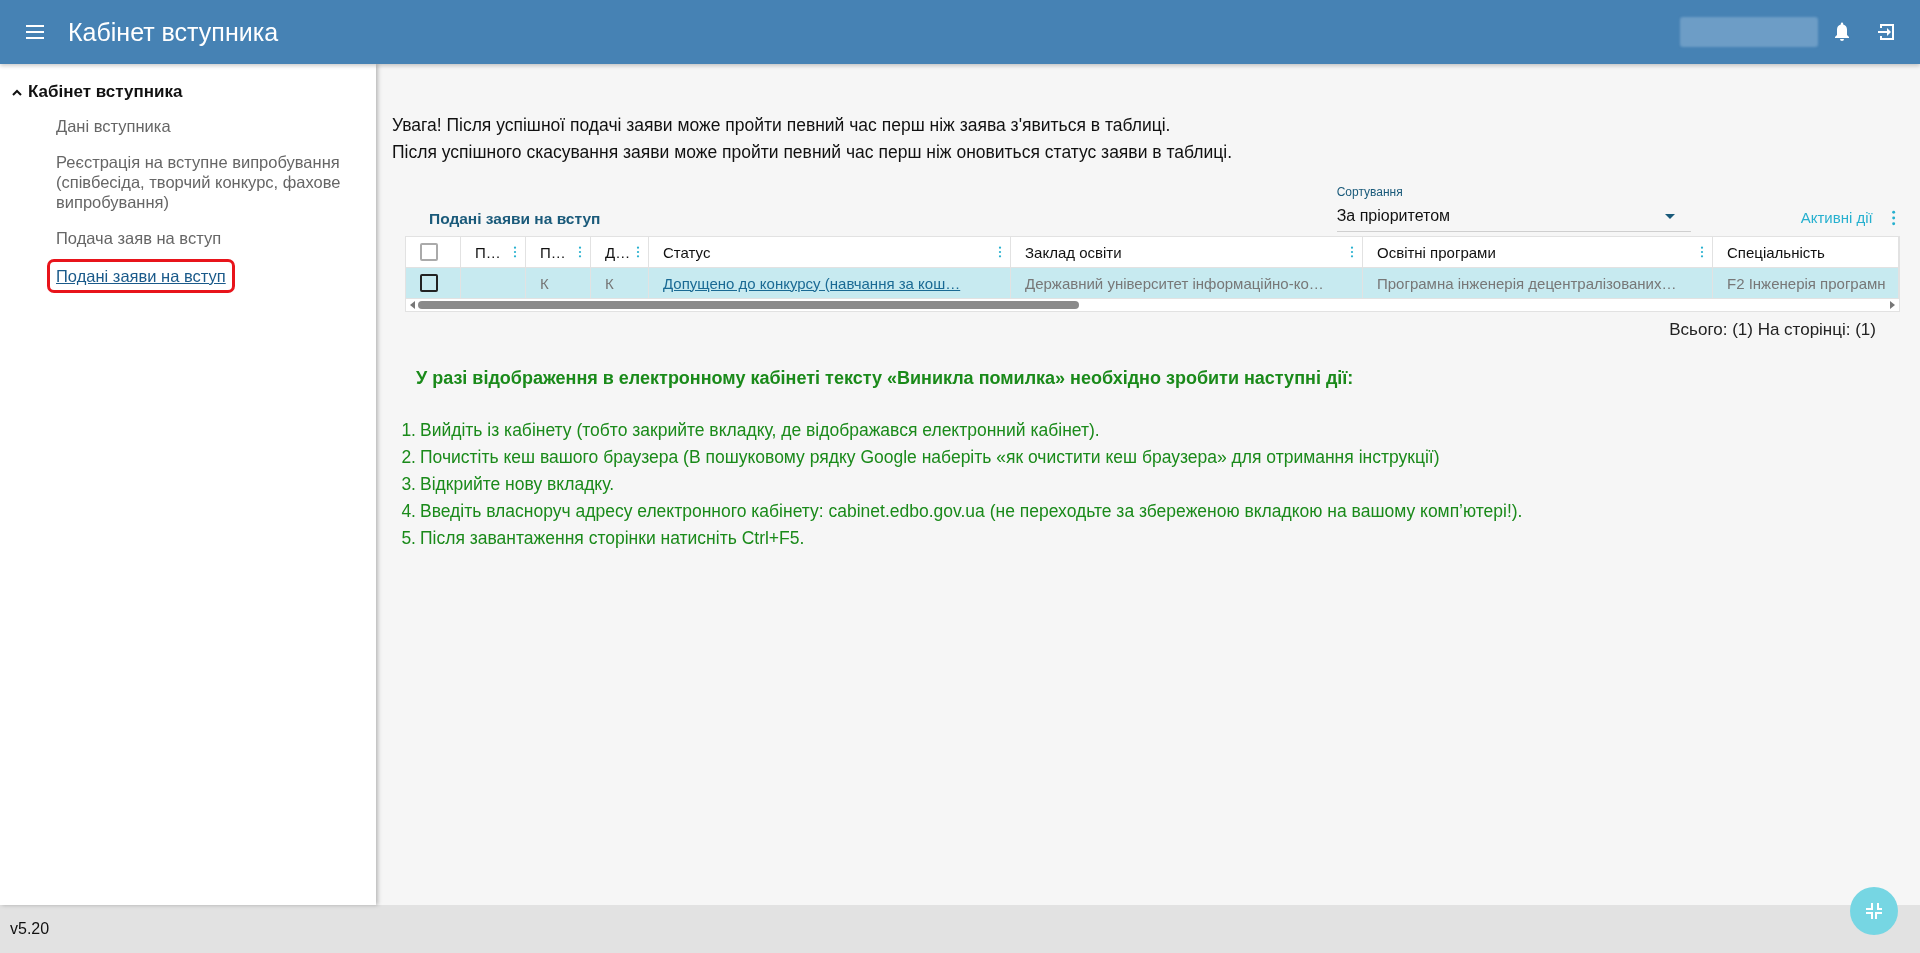  I want to click on step-number: 2., so click(408, 457).